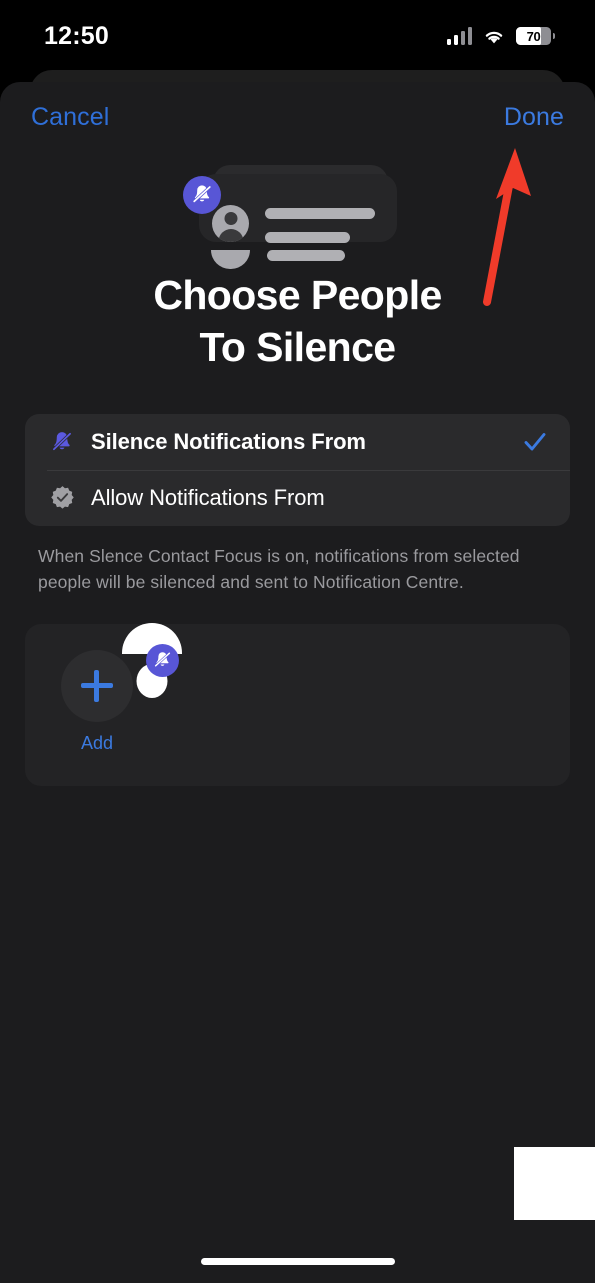 This screenshot has height=1283, width=595. Describe the element at coordinates (554, 1183) in the screenshot. I see `white-overlay-patch` at that location.